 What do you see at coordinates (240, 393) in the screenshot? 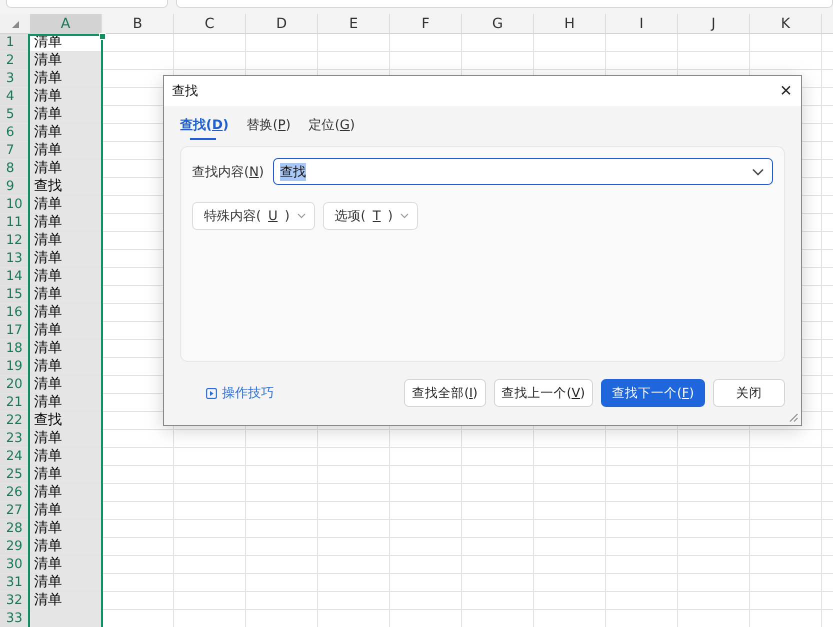
I see `tips-link: 操作技巧` at bounding box center [240, 393].